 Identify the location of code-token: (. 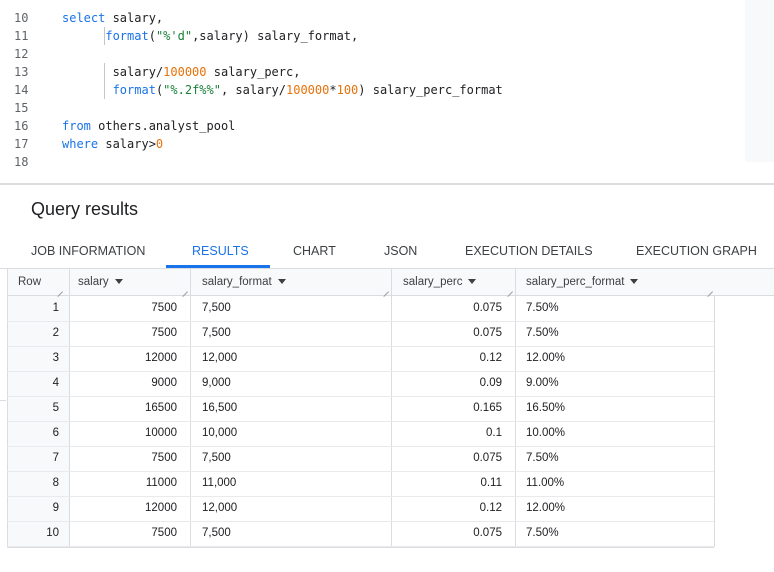
(152, 36).